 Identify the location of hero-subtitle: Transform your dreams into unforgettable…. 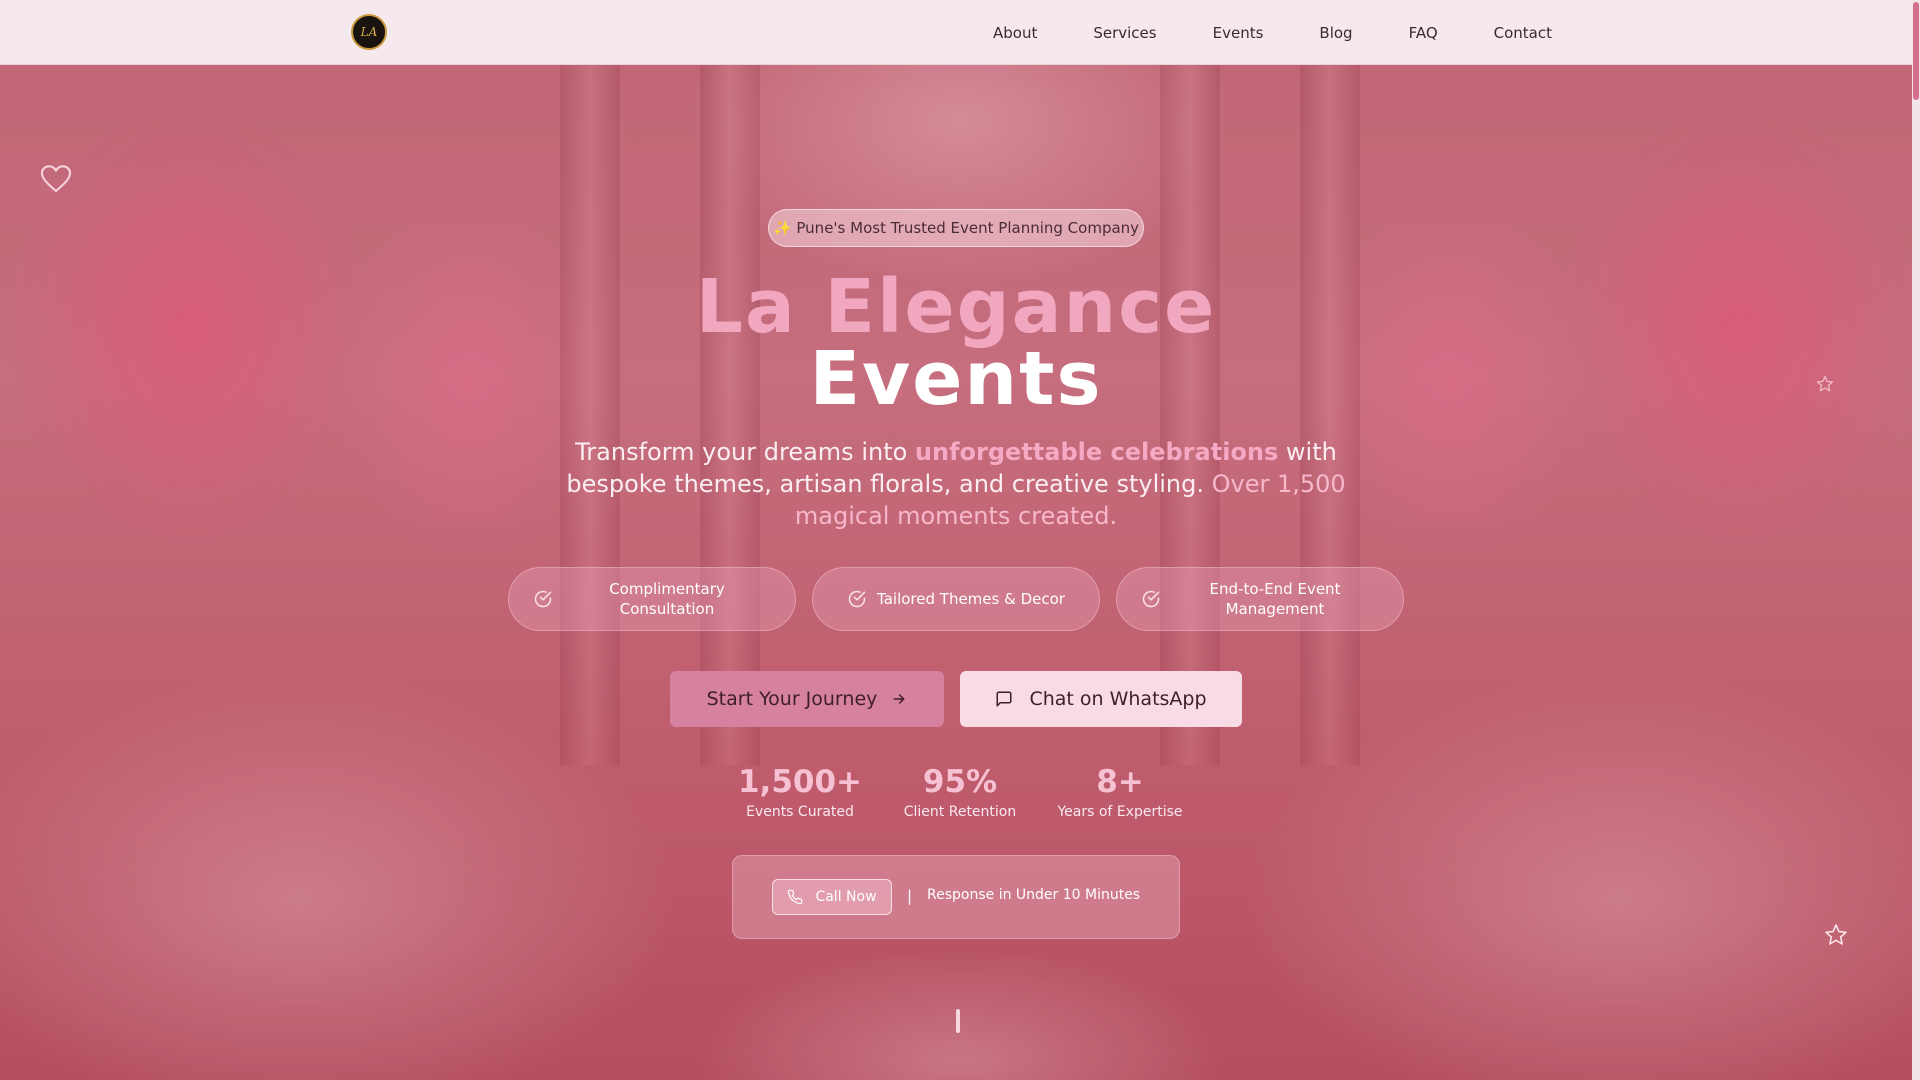
(956, 484).